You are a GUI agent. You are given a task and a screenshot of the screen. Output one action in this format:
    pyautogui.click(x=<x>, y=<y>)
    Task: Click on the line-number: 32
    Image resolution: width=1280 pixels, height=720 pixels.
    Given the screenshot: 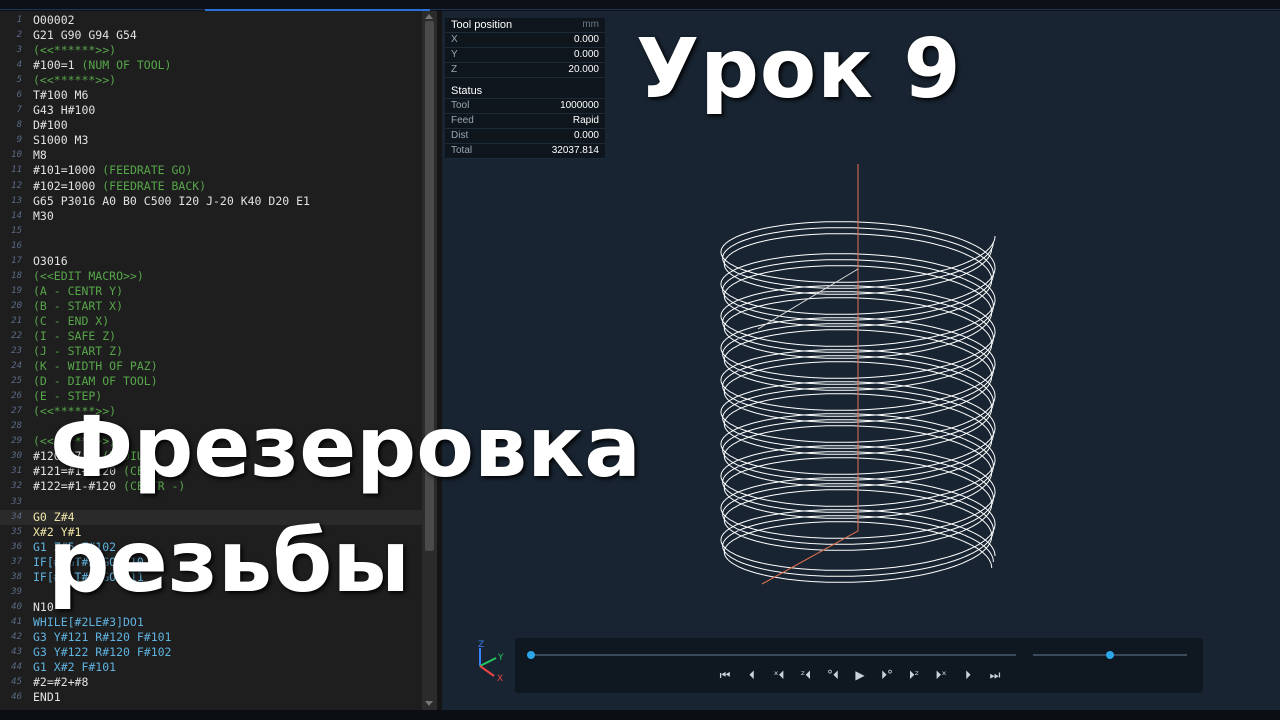 What is the action you would take?
    pyautogui.click(x=16, y=486)
    